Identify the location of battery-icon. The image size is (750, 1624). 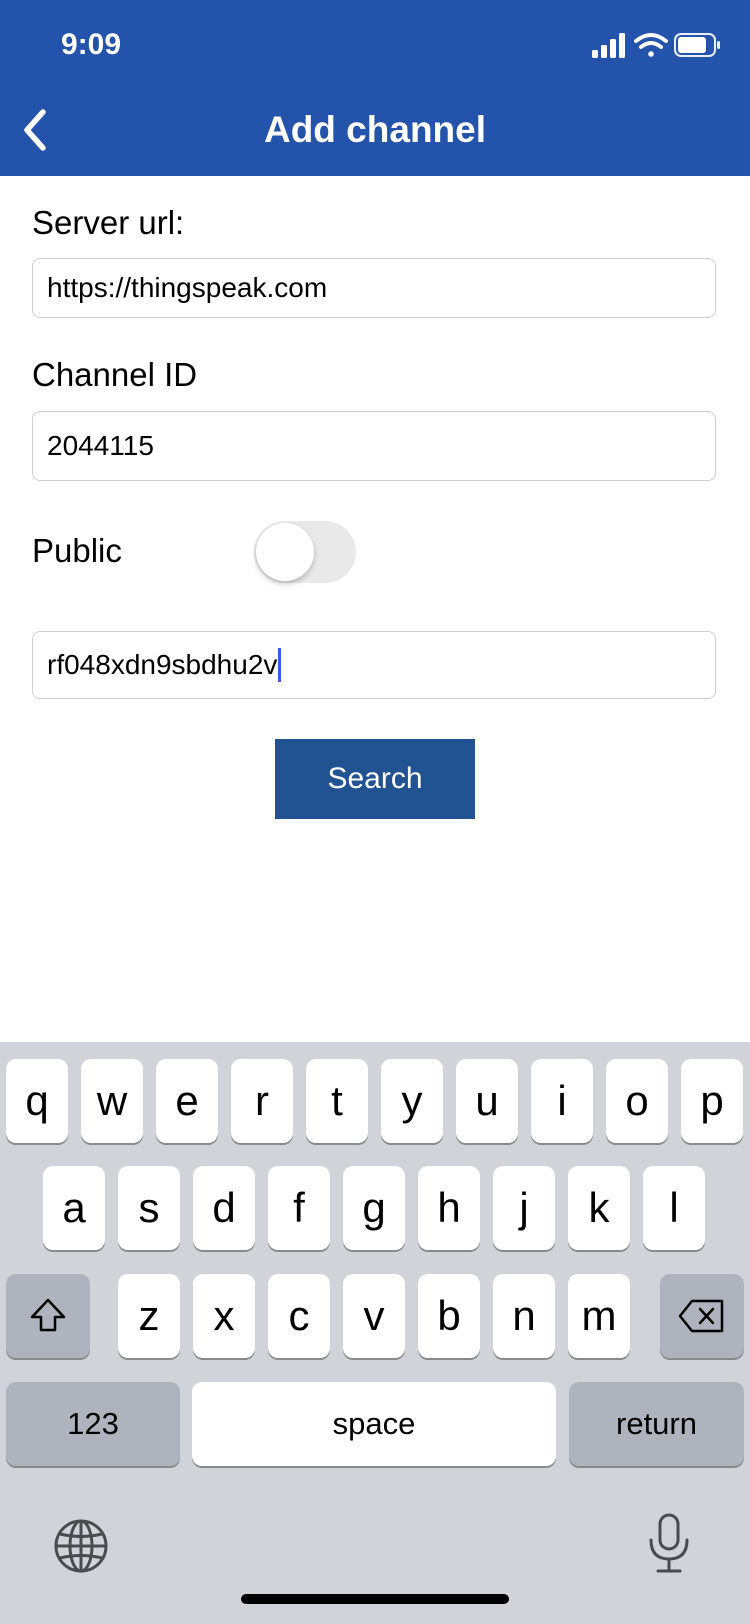
(697, 45).